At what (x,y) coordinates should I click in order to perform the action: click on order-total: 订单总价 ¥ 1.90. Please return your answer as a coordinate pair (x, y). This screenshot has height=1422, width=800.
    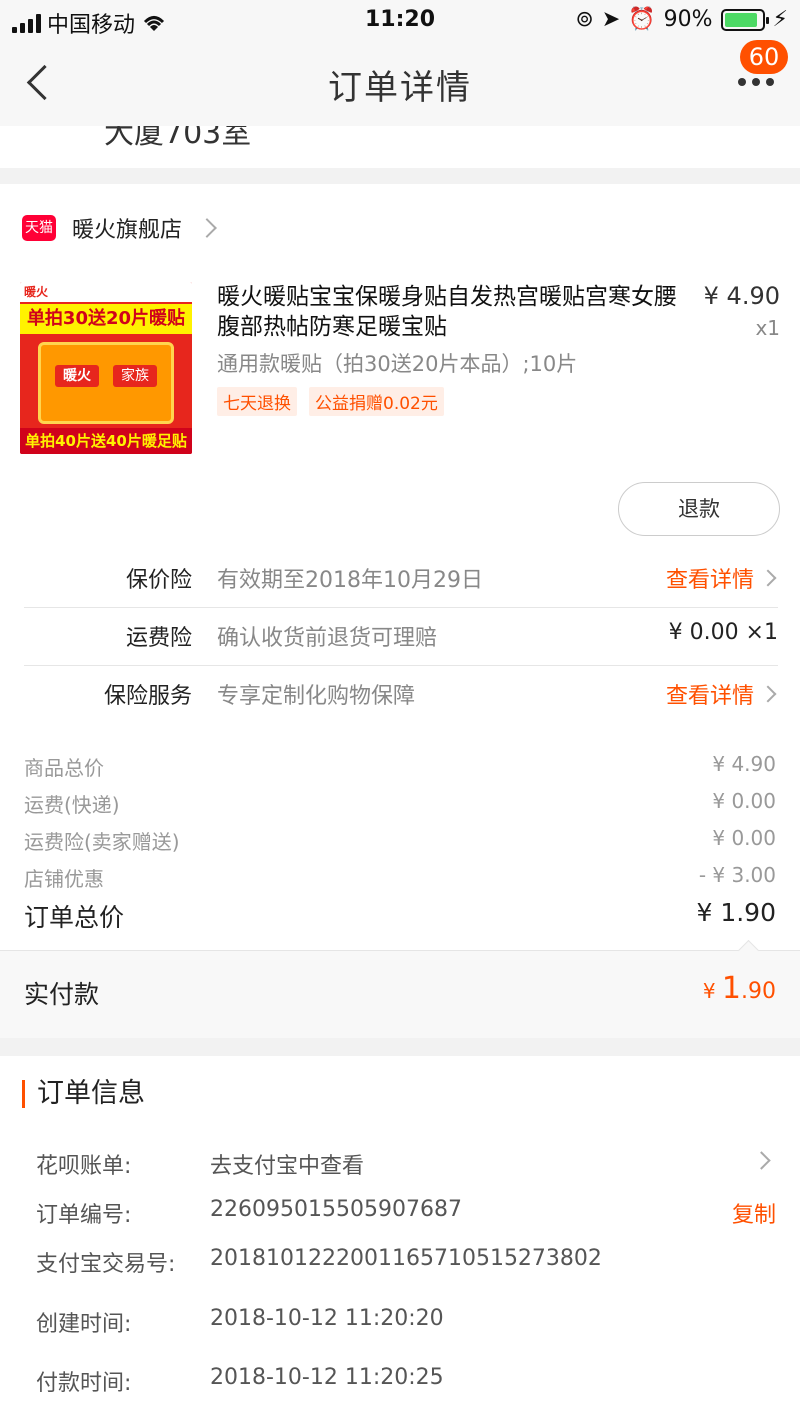
    Looking at the image, I should click on (400, 915).